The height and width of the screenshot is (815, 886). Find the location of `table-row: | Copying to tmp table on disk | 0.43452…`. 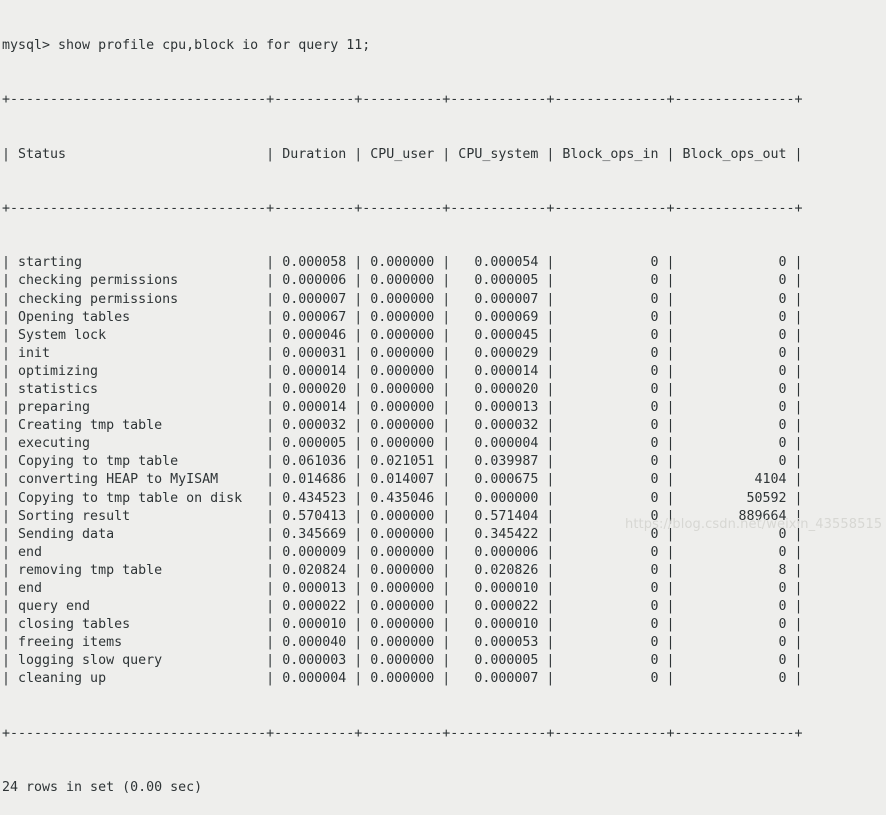

table-row: | Copying to tmp table on disk | 0.43452… is located at coordinates (402, 498).